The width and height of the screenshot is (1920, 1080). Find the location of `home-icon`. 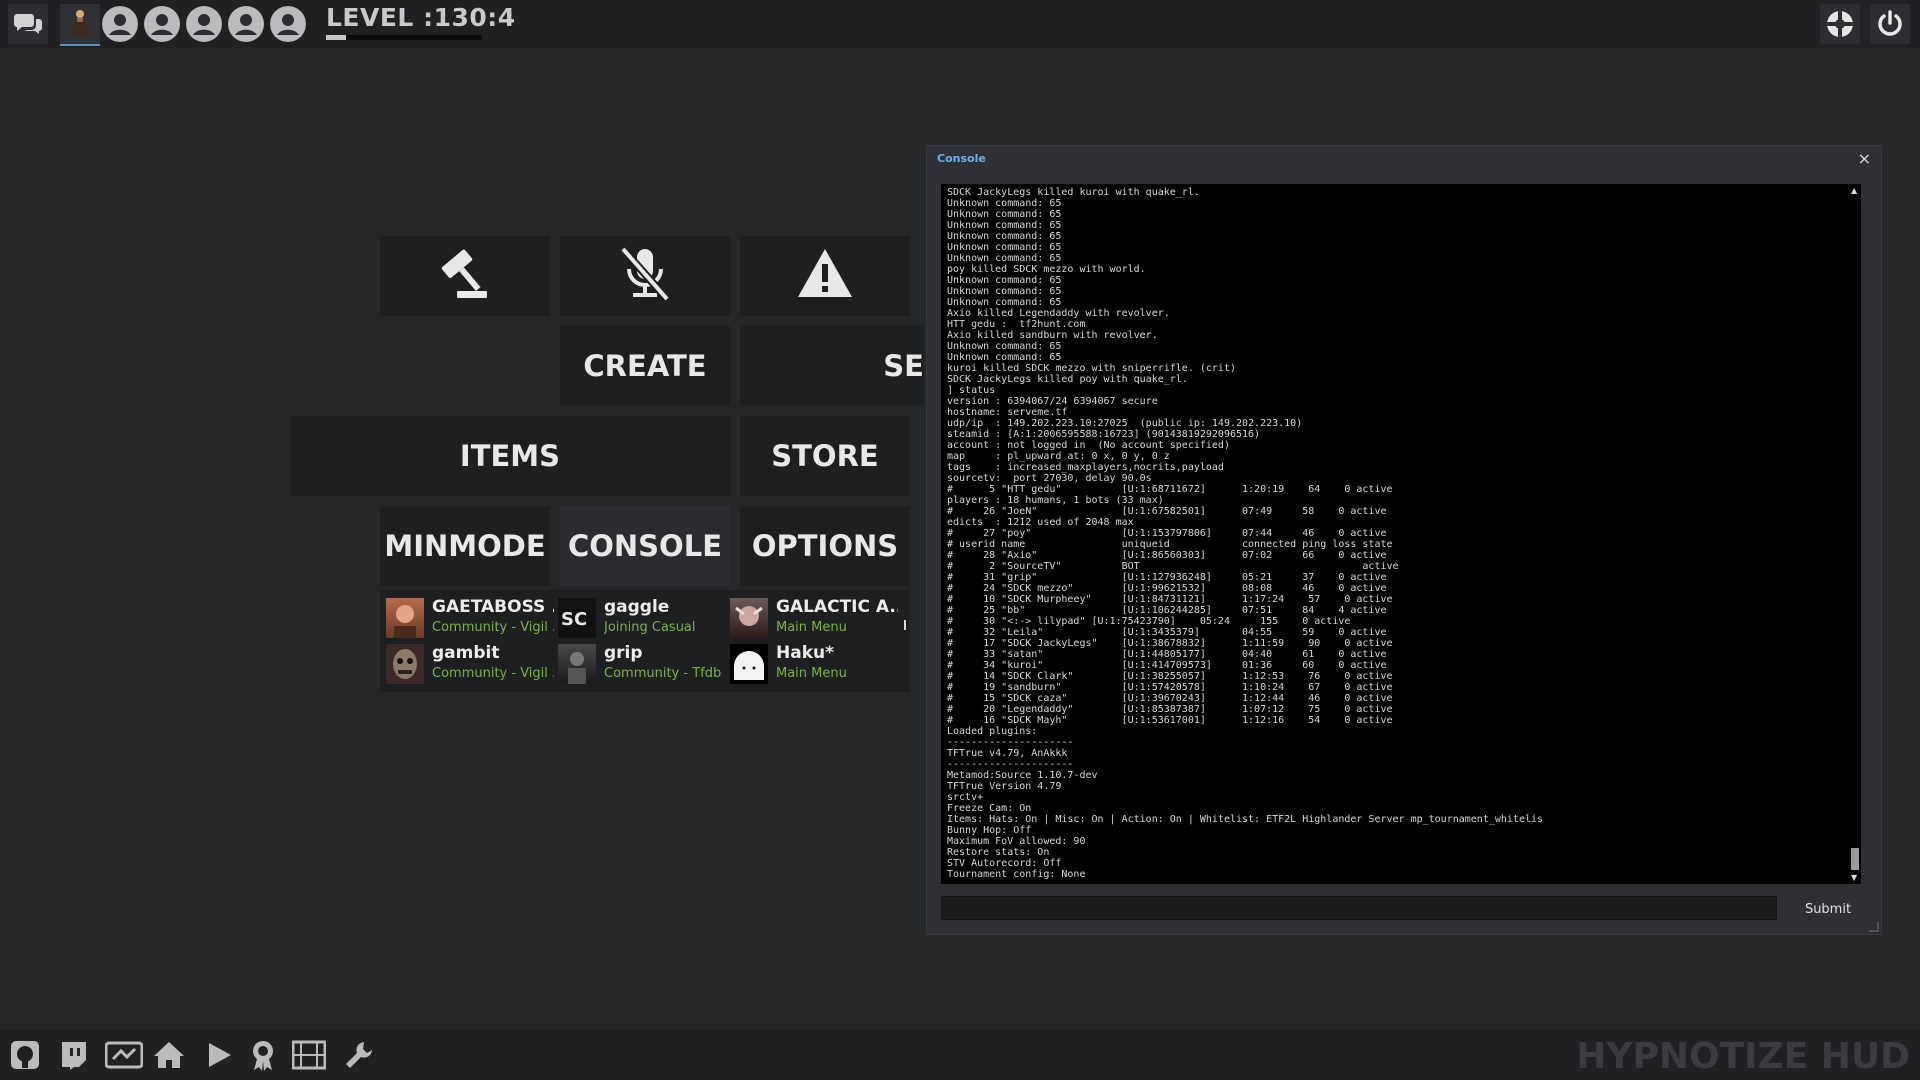

home-icon is located at coordinates (169, 1055).